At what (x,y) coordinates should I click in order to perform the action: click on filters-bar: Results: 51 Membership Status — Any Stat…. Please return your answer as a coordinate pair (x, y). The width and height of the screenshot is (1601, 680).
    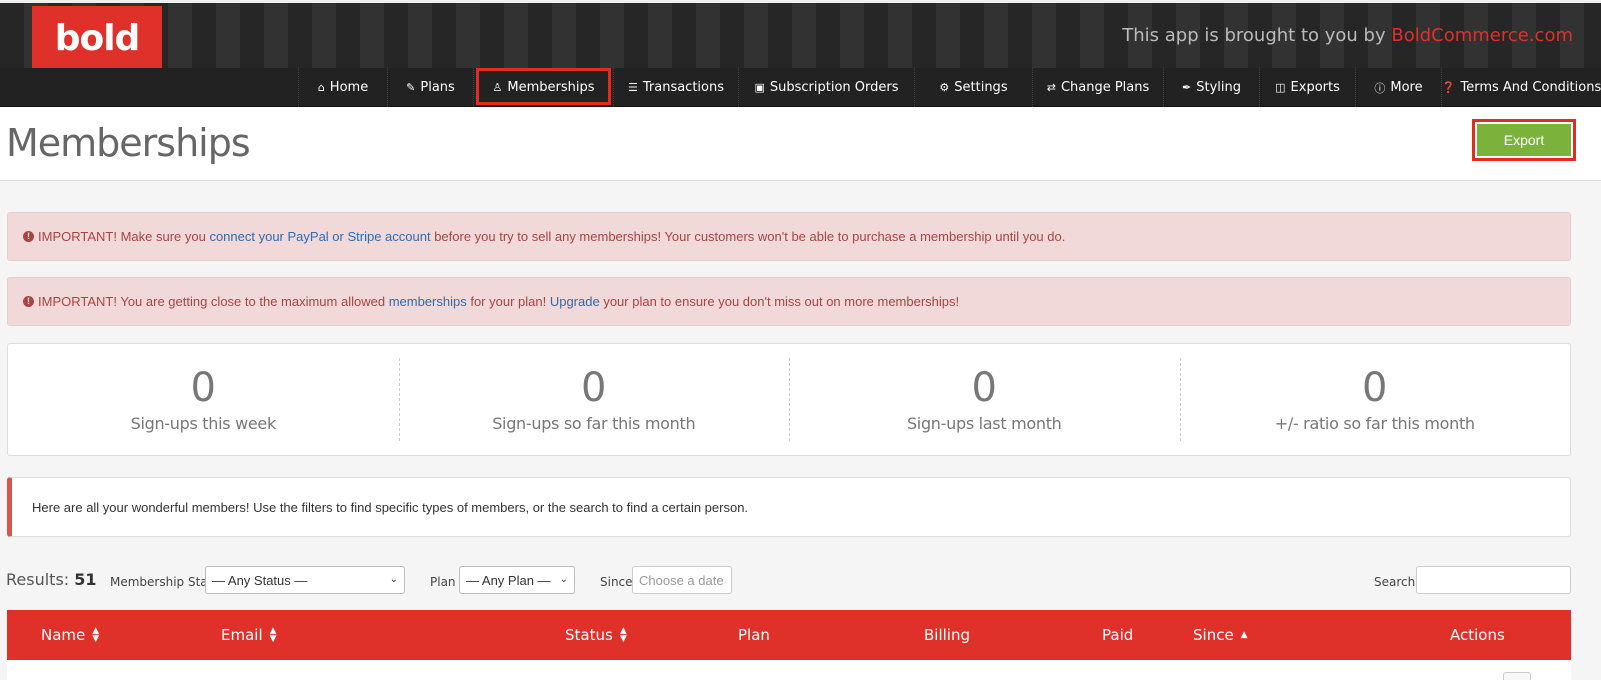
    Looking at the image, I should click on (800, 583).